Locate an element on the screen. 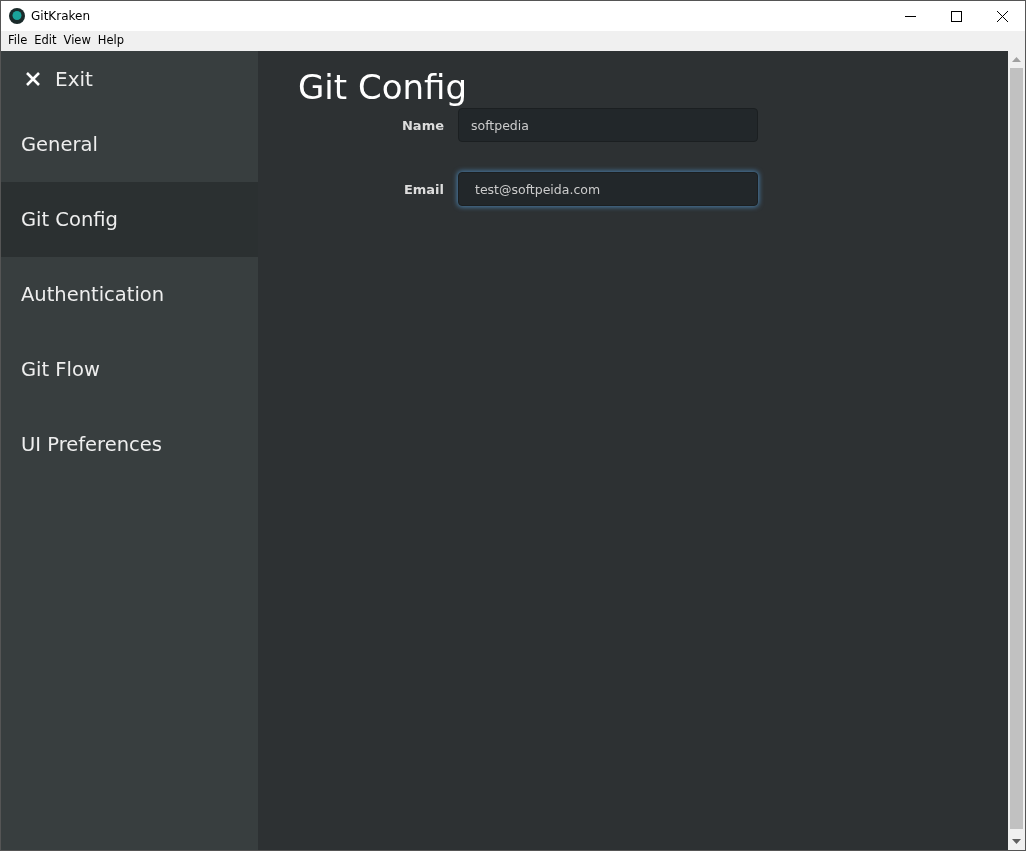  window-title: GitKraken is located at coordinates (60, 16).